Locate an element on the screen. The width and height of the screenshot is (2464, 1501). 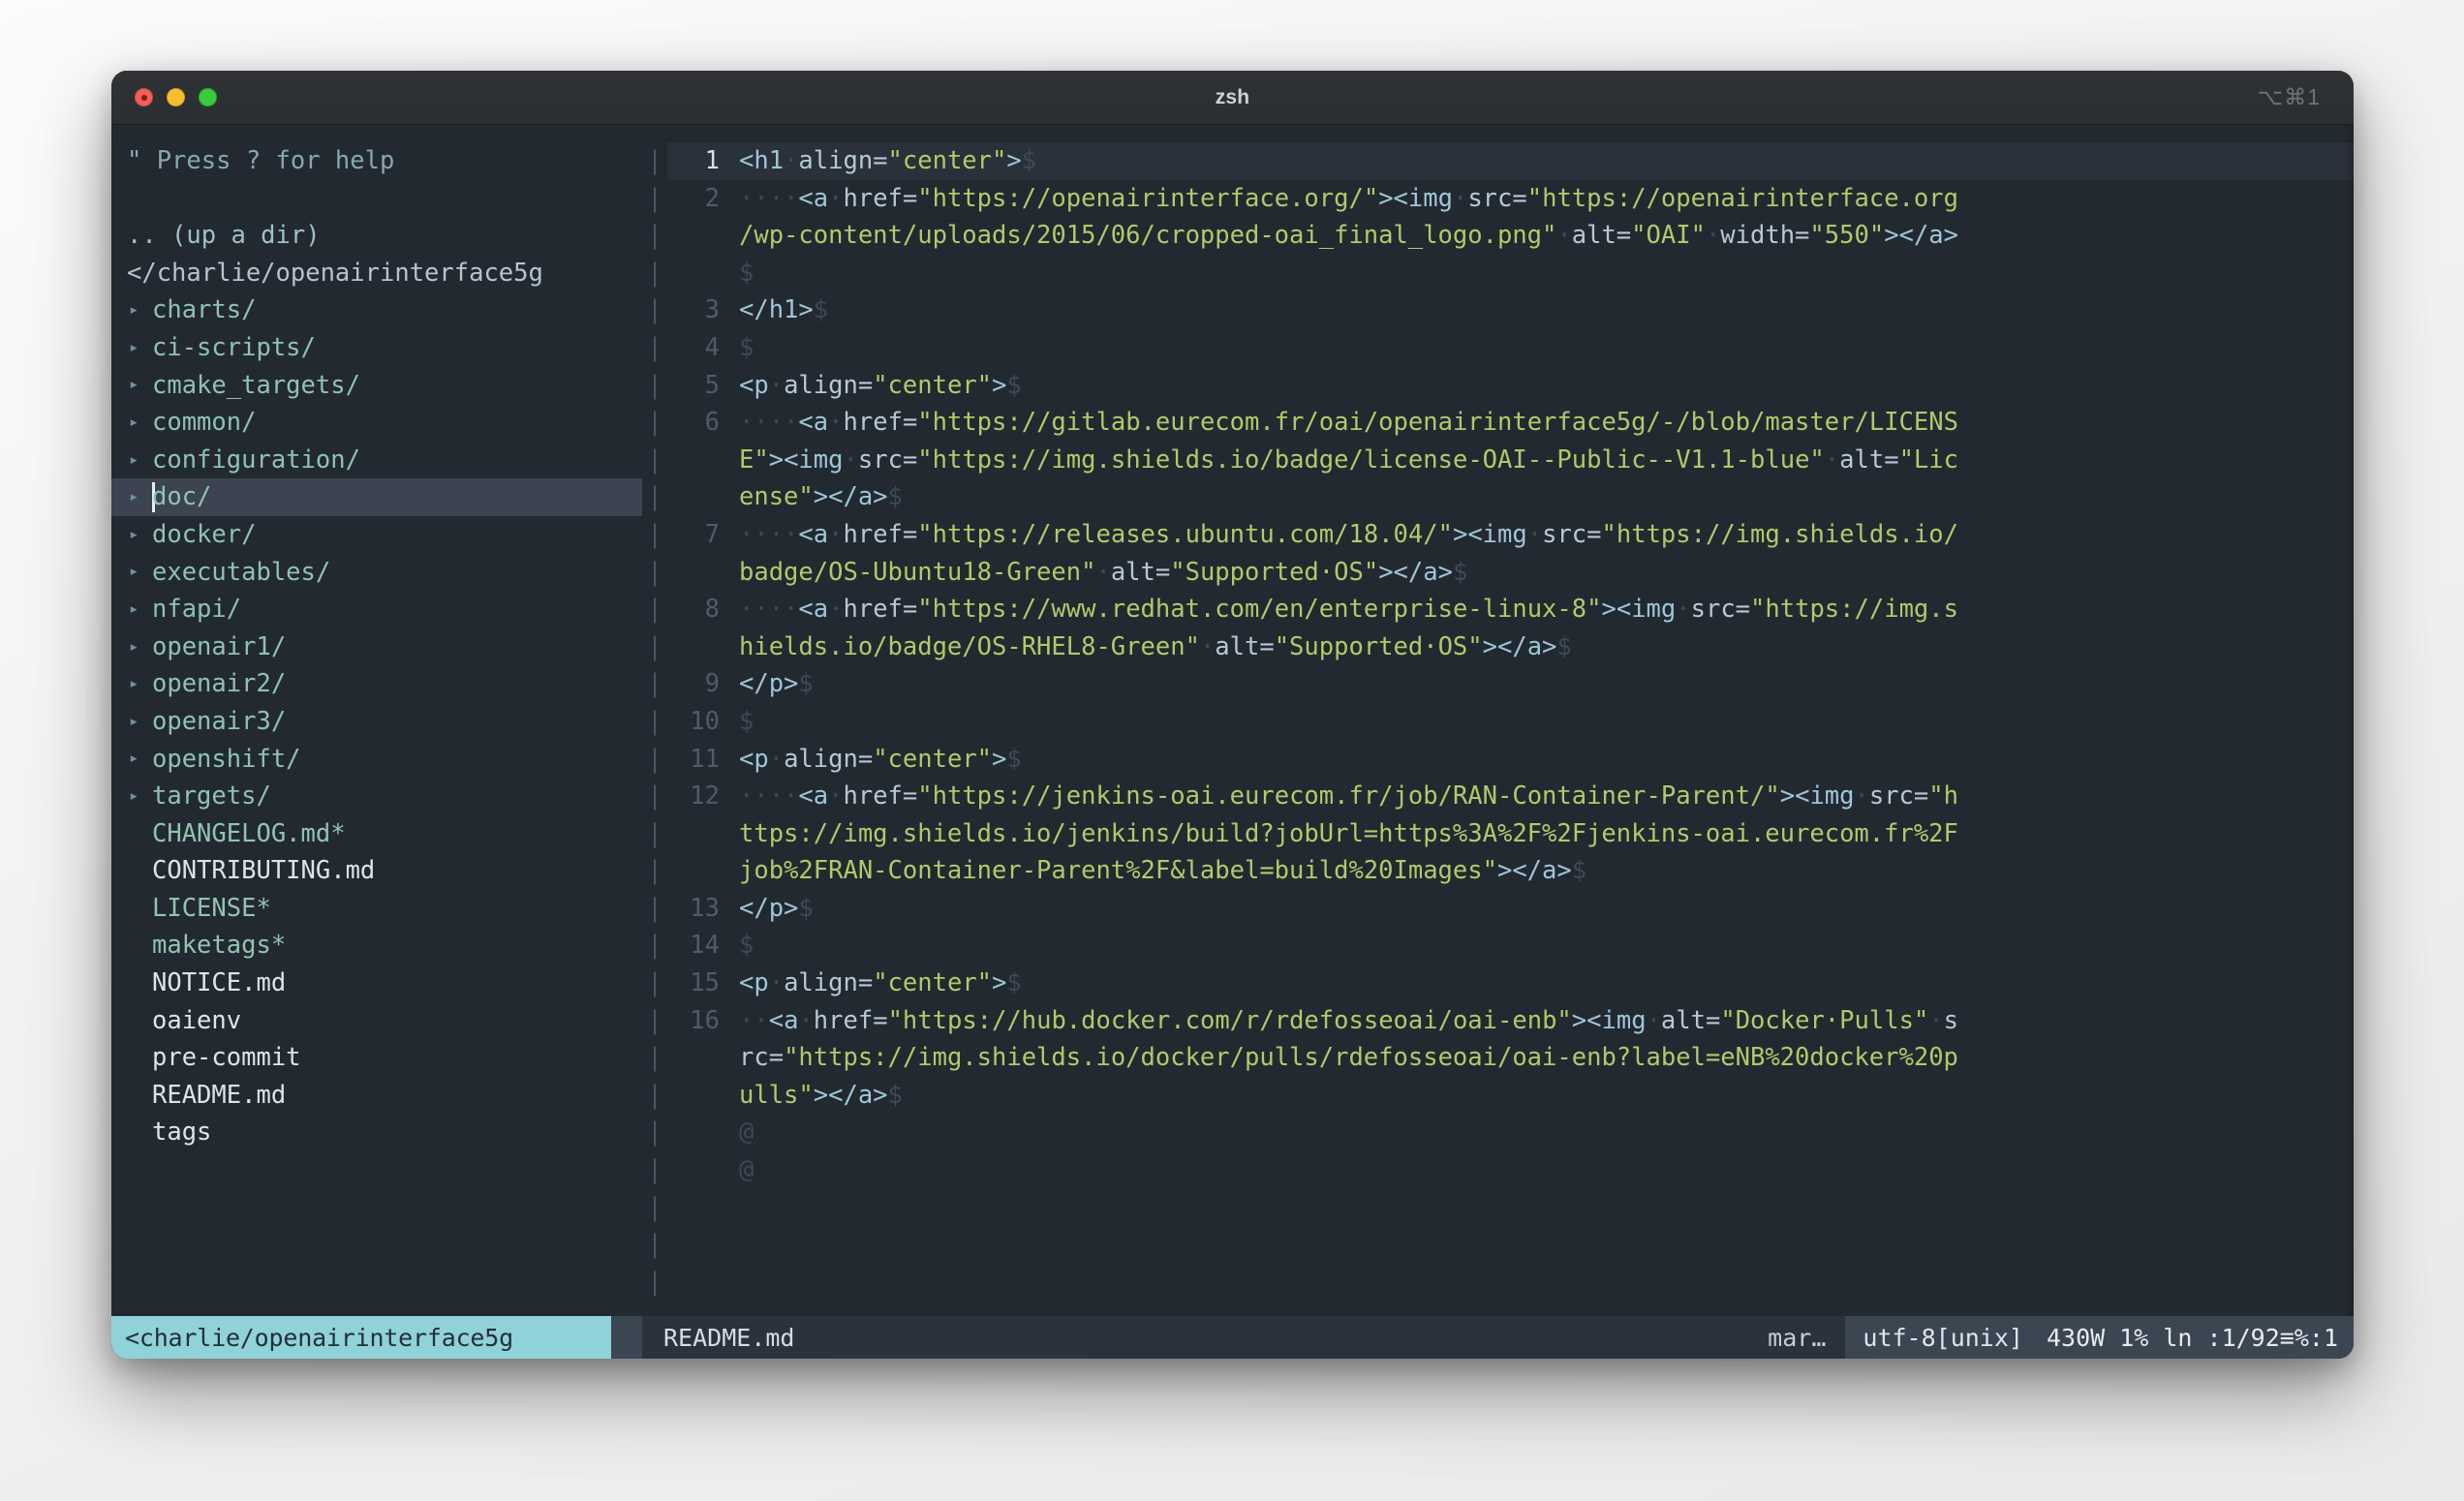
token-attr: alt= is located at coordinates (1869, 459).